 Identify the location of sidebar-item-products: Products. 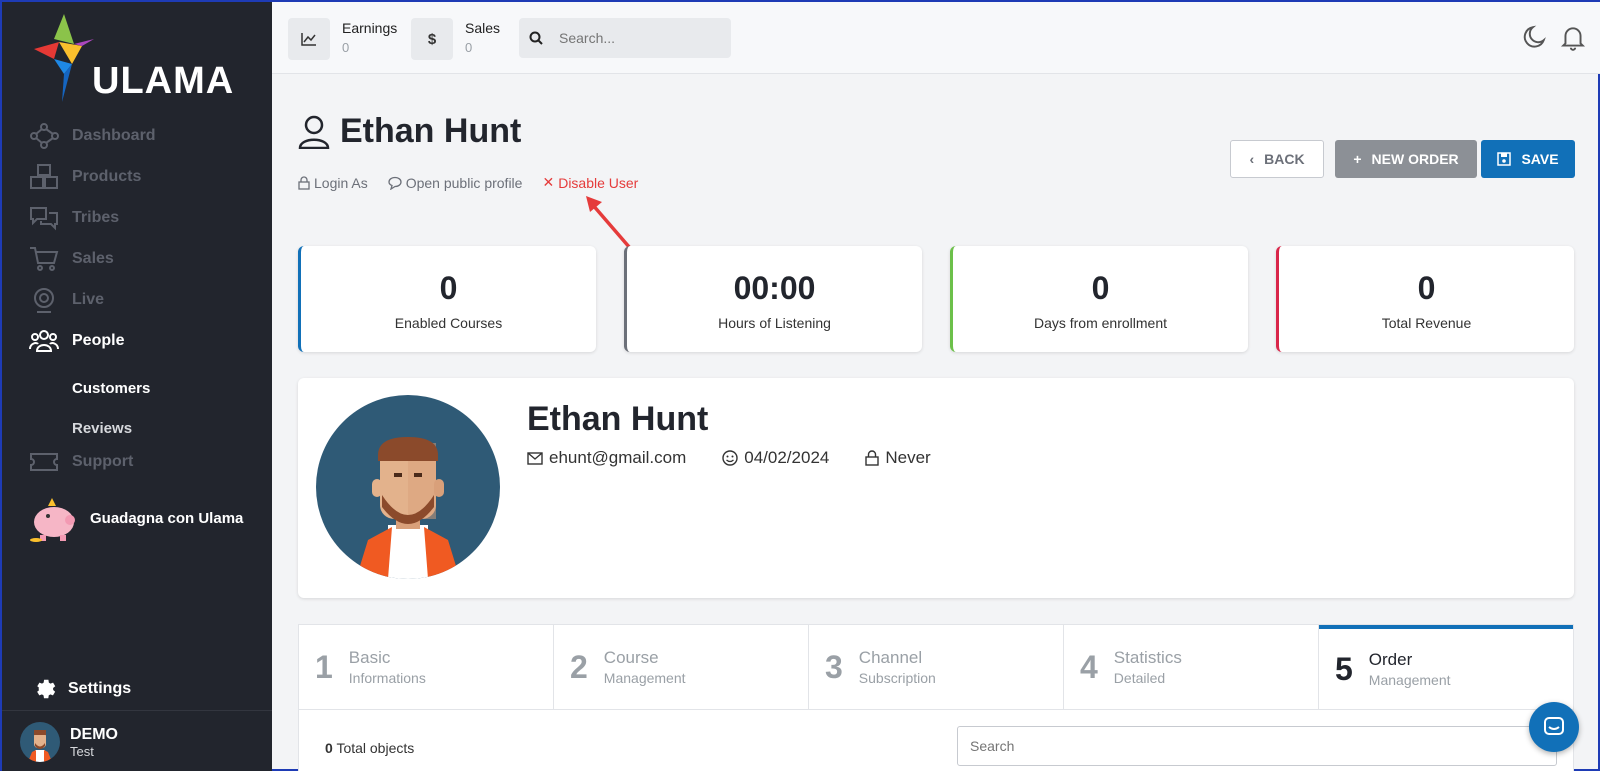
(84, 177).